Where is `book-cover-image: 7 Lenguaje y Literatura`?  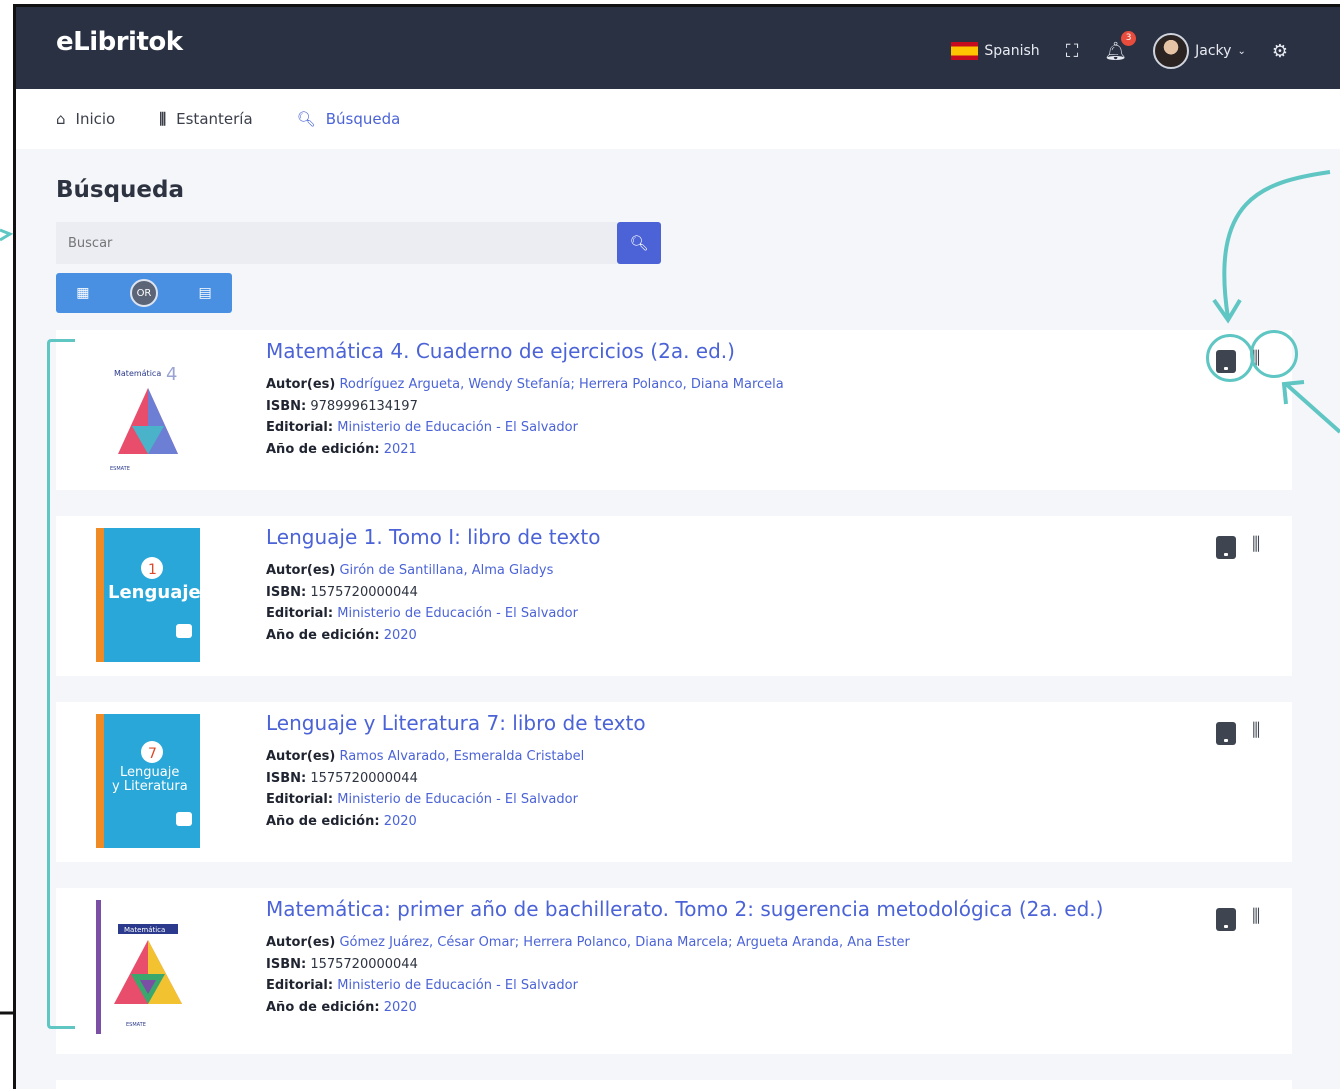 book-cover-image: 7 Lenguaje y Literatura is located at coordinates (148, 781).